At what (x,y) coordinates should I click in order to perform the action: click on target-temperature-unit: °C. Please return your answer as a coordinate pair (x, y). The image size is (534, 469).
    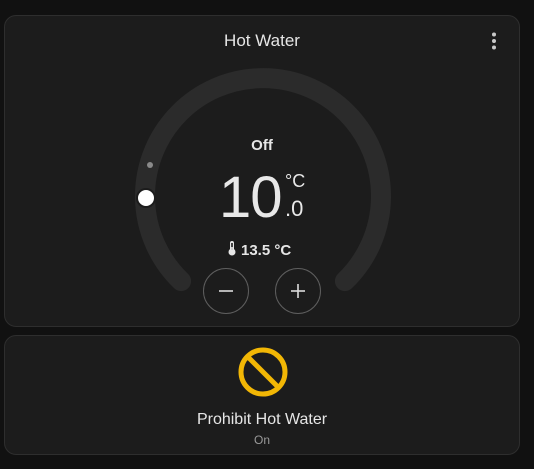
    Looking at the image, I should click on (295, 181).